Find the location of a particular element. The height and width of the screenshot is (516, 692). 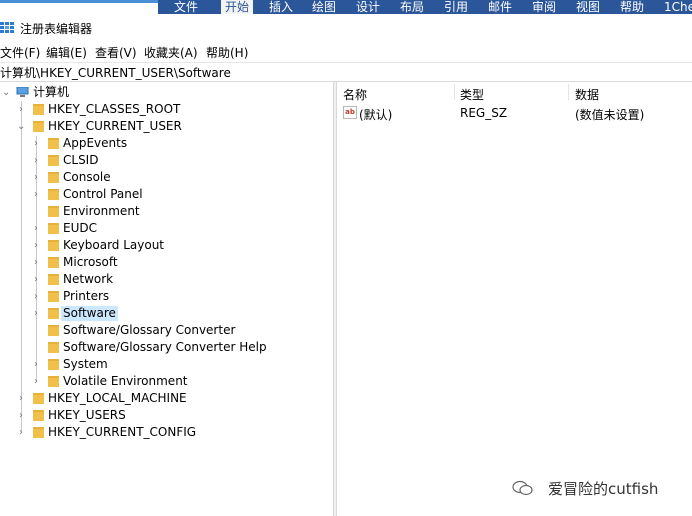

value-name: (默认) is located at coordinates (375, 114).